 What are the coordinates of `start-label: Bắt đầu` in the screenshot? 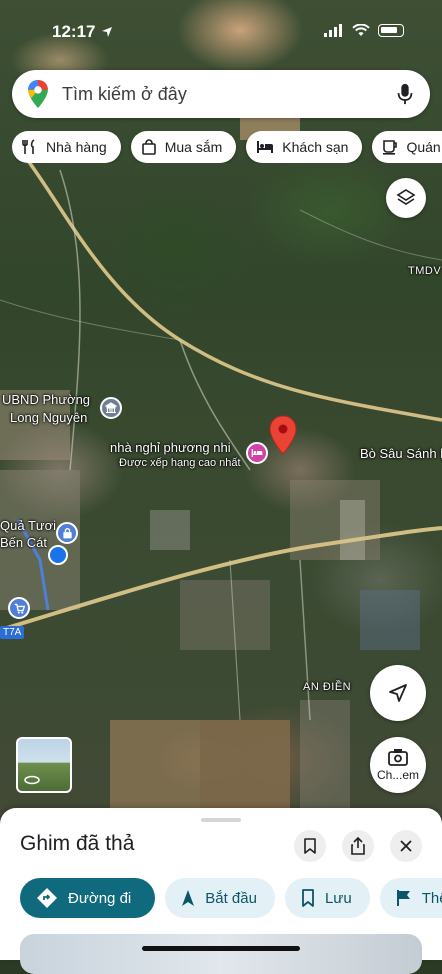 It's located at (231, 898).